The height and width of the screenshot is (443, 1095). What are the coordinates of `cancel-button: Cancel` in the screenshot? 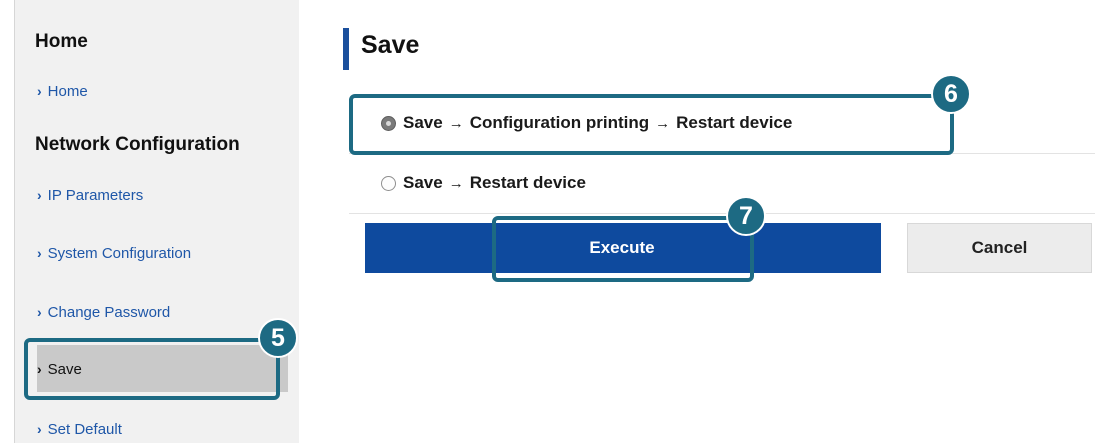 It's located at (999, 248).